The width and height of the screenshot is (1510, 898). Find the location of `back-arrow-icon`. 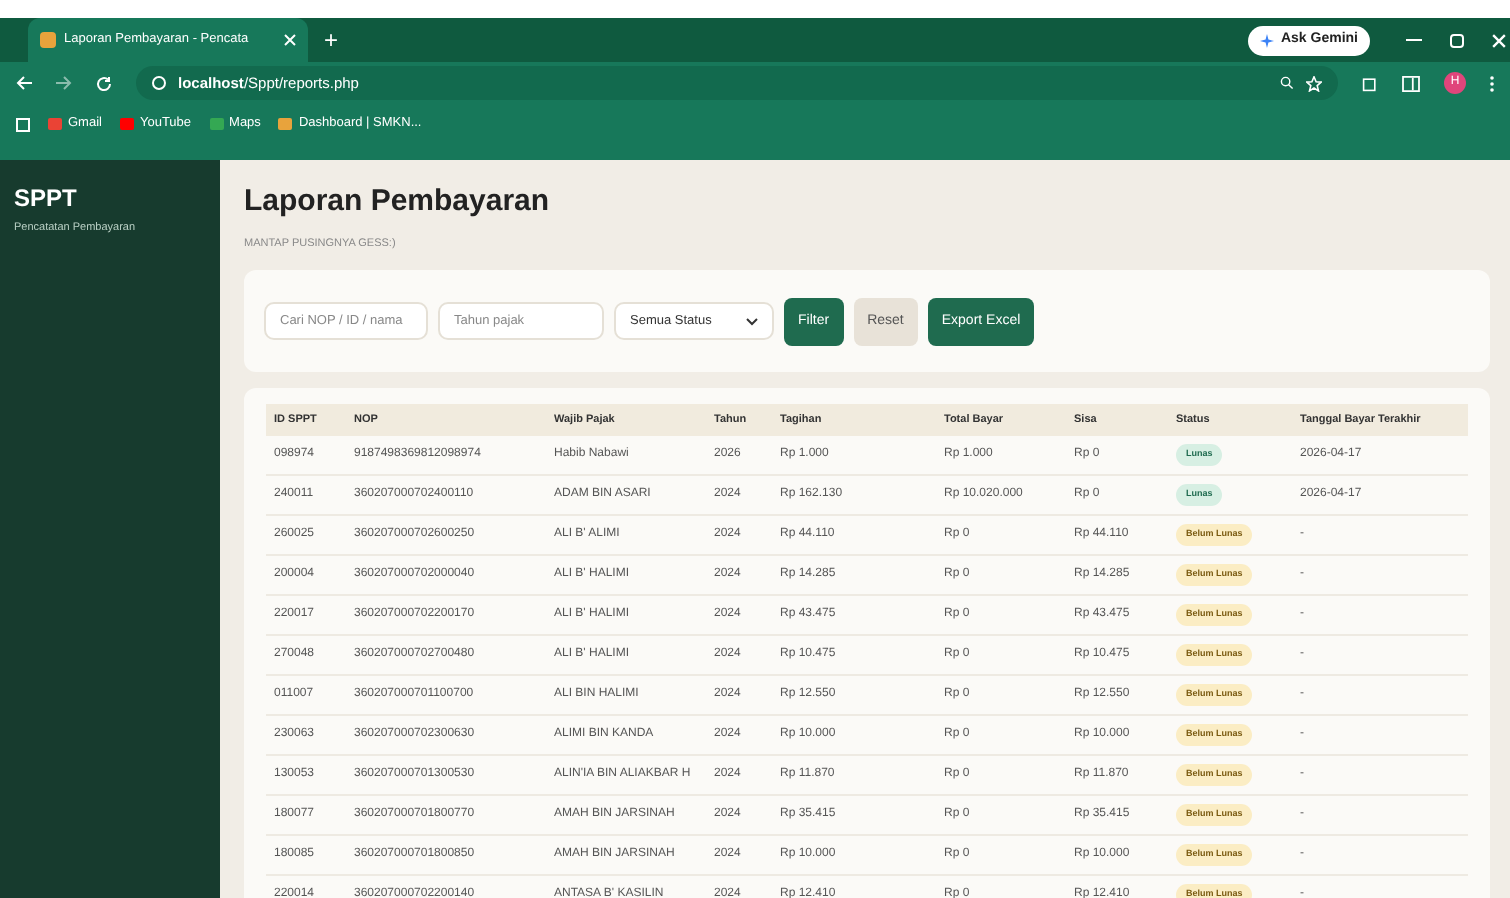

back-arrow-icon is located at coordinates (24, 83).